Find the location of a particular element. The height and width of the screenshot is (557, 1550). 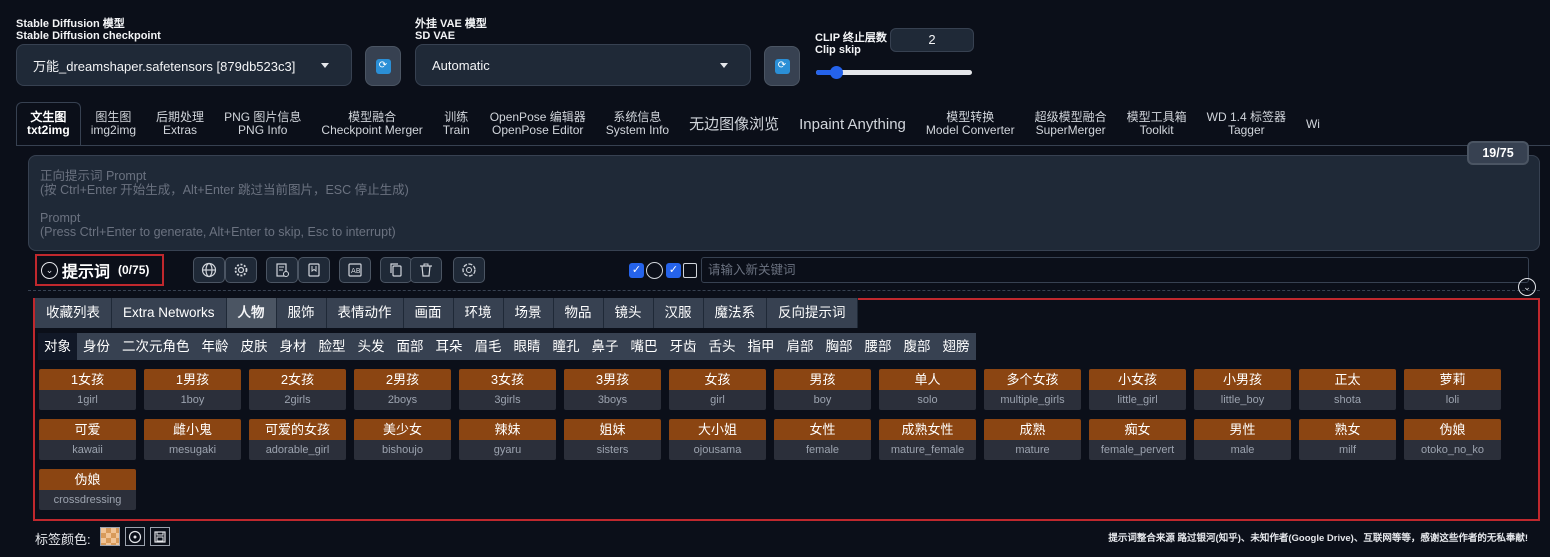

subcategory-tab: 身份 is located at coordinates (96, 346).